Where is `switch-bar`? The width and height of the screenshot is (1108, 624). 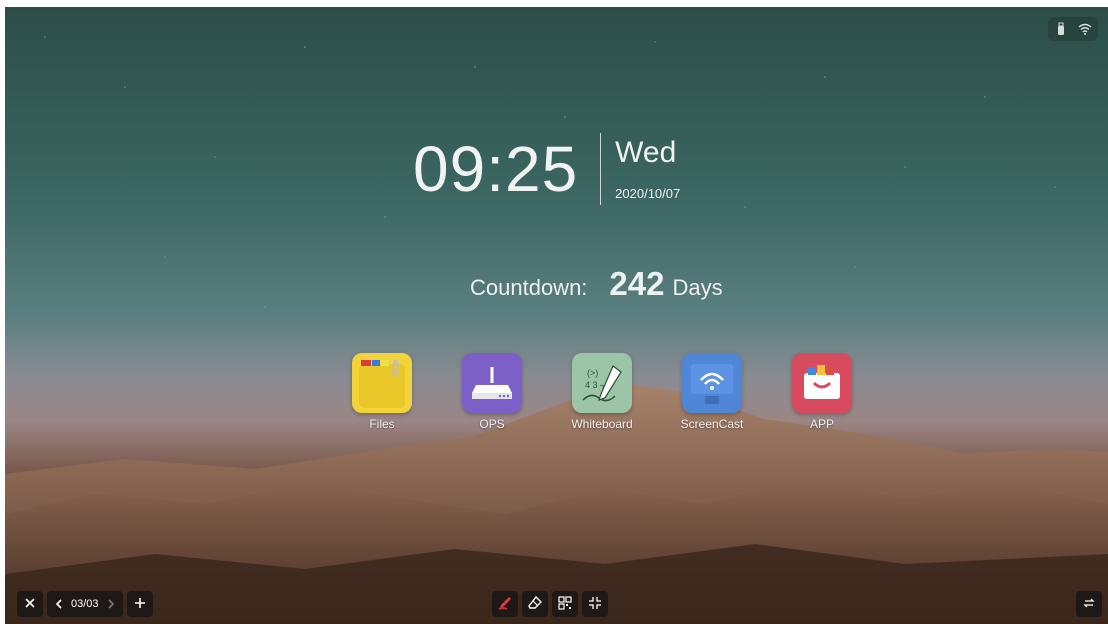 switch-bar is located at coordinates (1089, 604).